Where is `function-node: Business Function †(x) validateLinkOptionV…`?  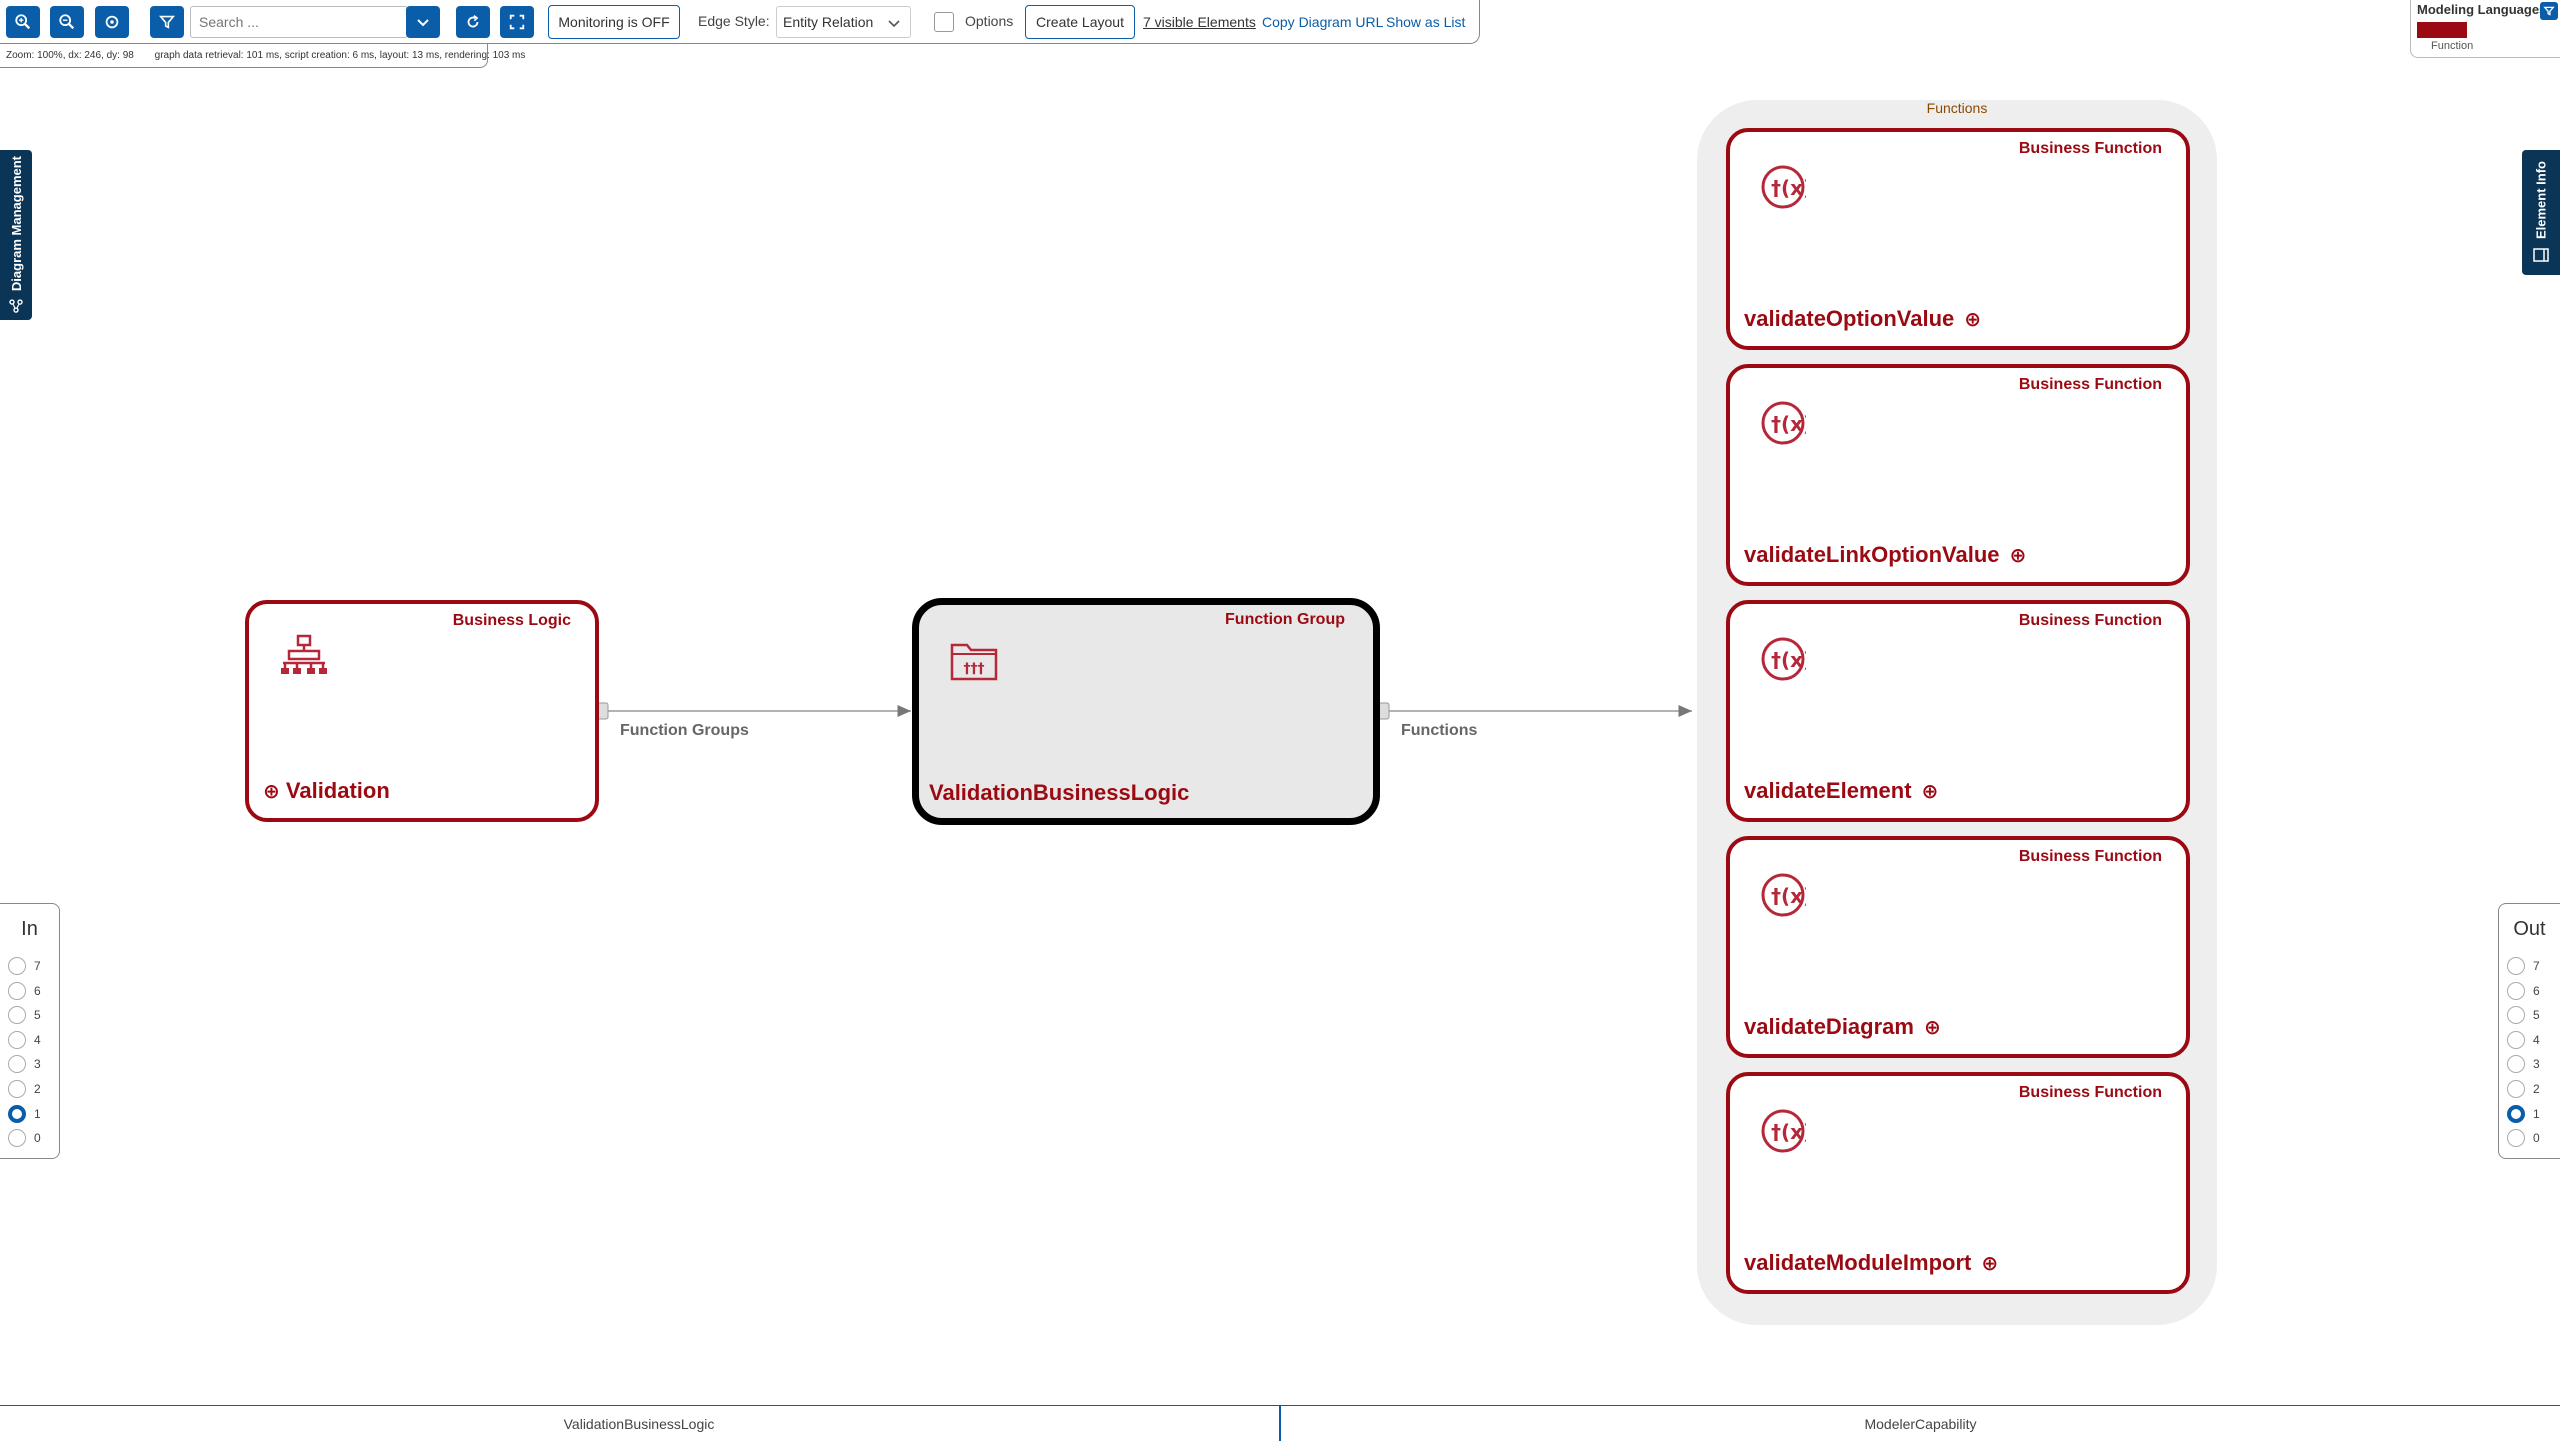 function-node: Business Function †(x) validateLinkOptionV… is located at coordinates (1958, 475).